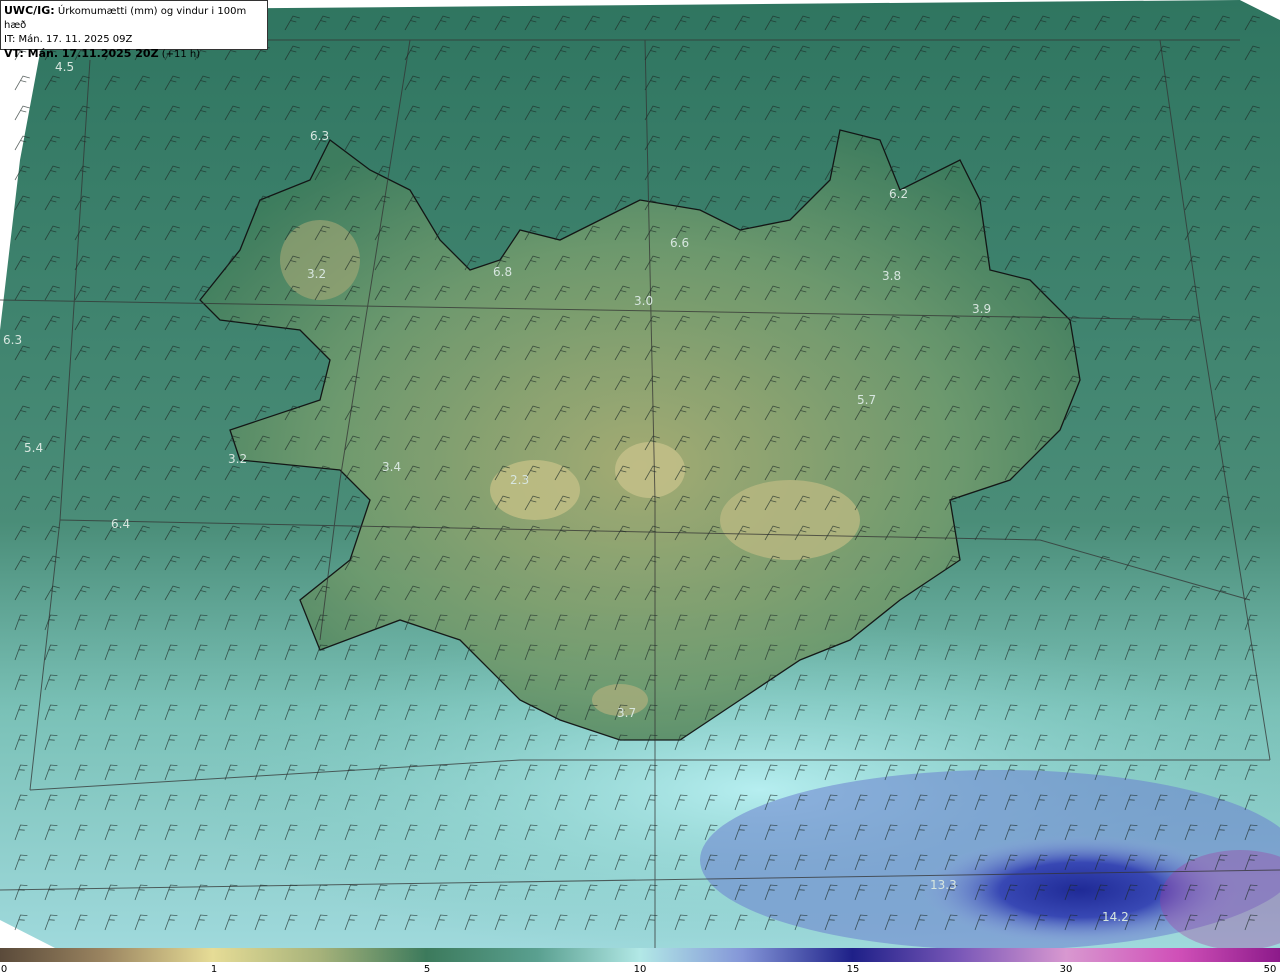 This screenshot has height=978, width=1280. What do you see at coordinates (502, 272) in the screenshot?
I see `value-label: 6.8` at bounding box center [502, 272].